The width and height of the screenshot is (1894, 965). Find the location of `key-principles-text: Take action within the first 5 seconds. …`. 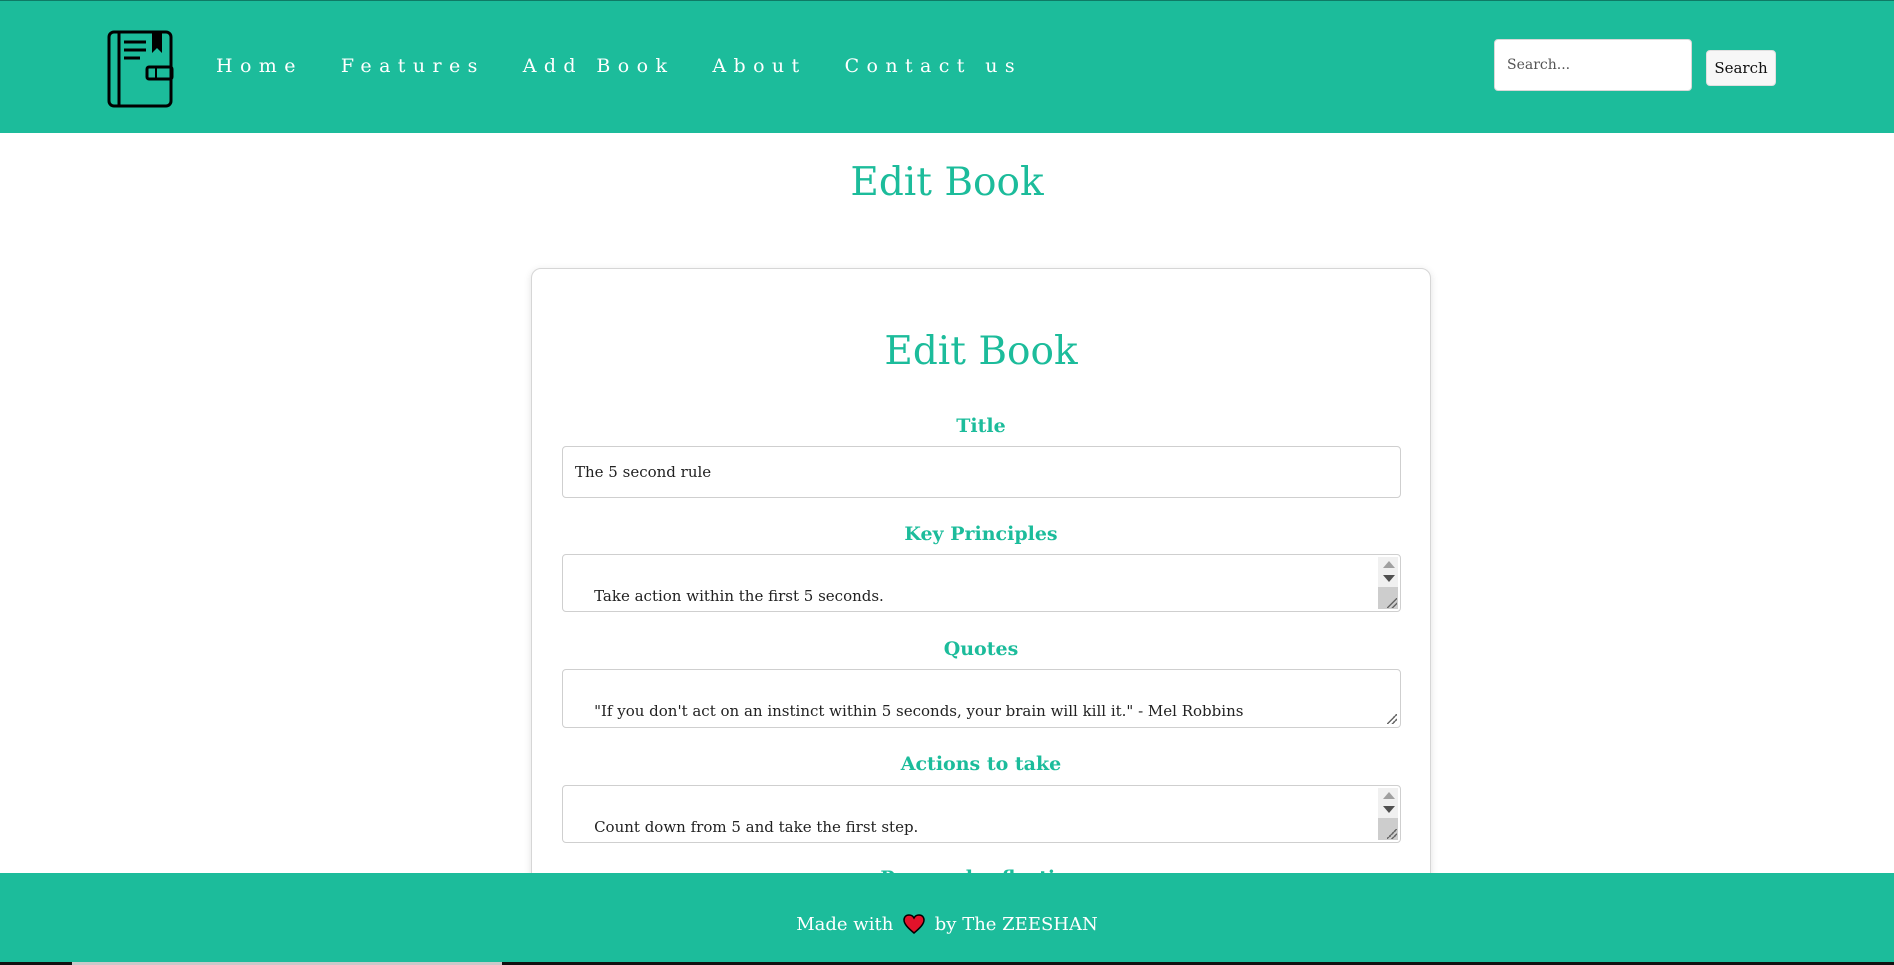

key-principles-text: Take action within the first 5 seconds. … is located at coordinates (729, 599).